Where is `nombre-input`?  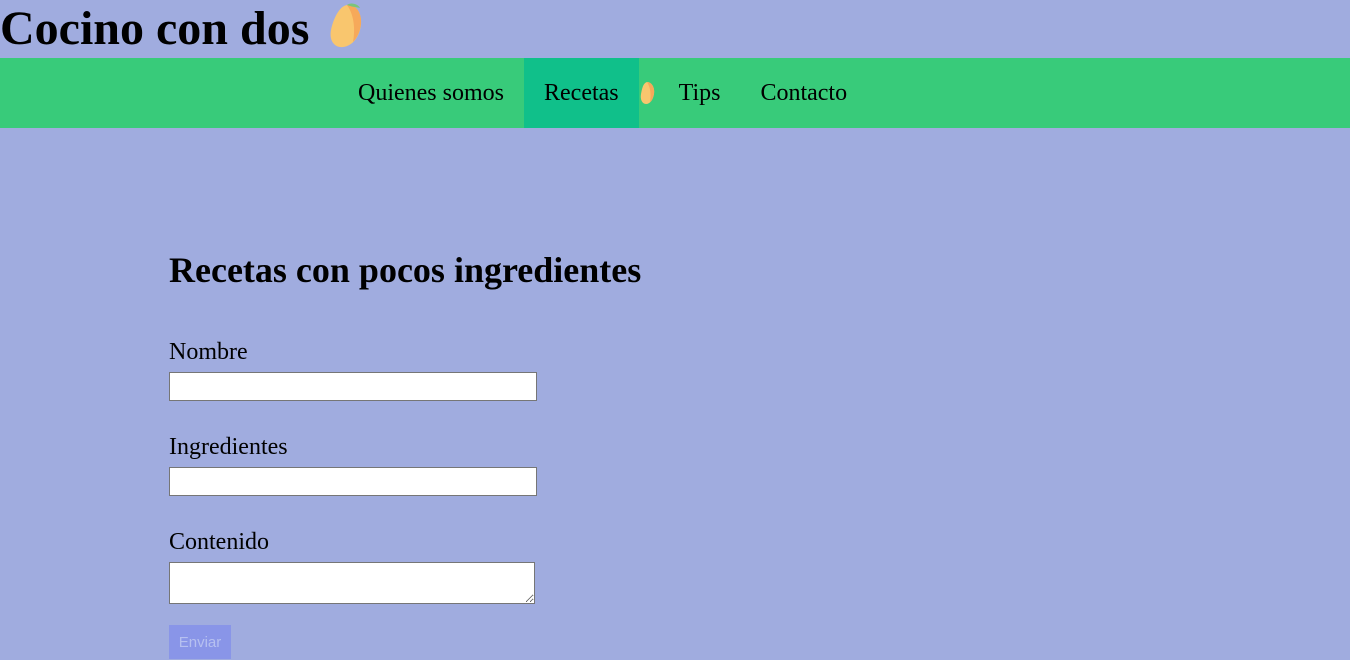 nombre-input is located at coordinates (353, 386).